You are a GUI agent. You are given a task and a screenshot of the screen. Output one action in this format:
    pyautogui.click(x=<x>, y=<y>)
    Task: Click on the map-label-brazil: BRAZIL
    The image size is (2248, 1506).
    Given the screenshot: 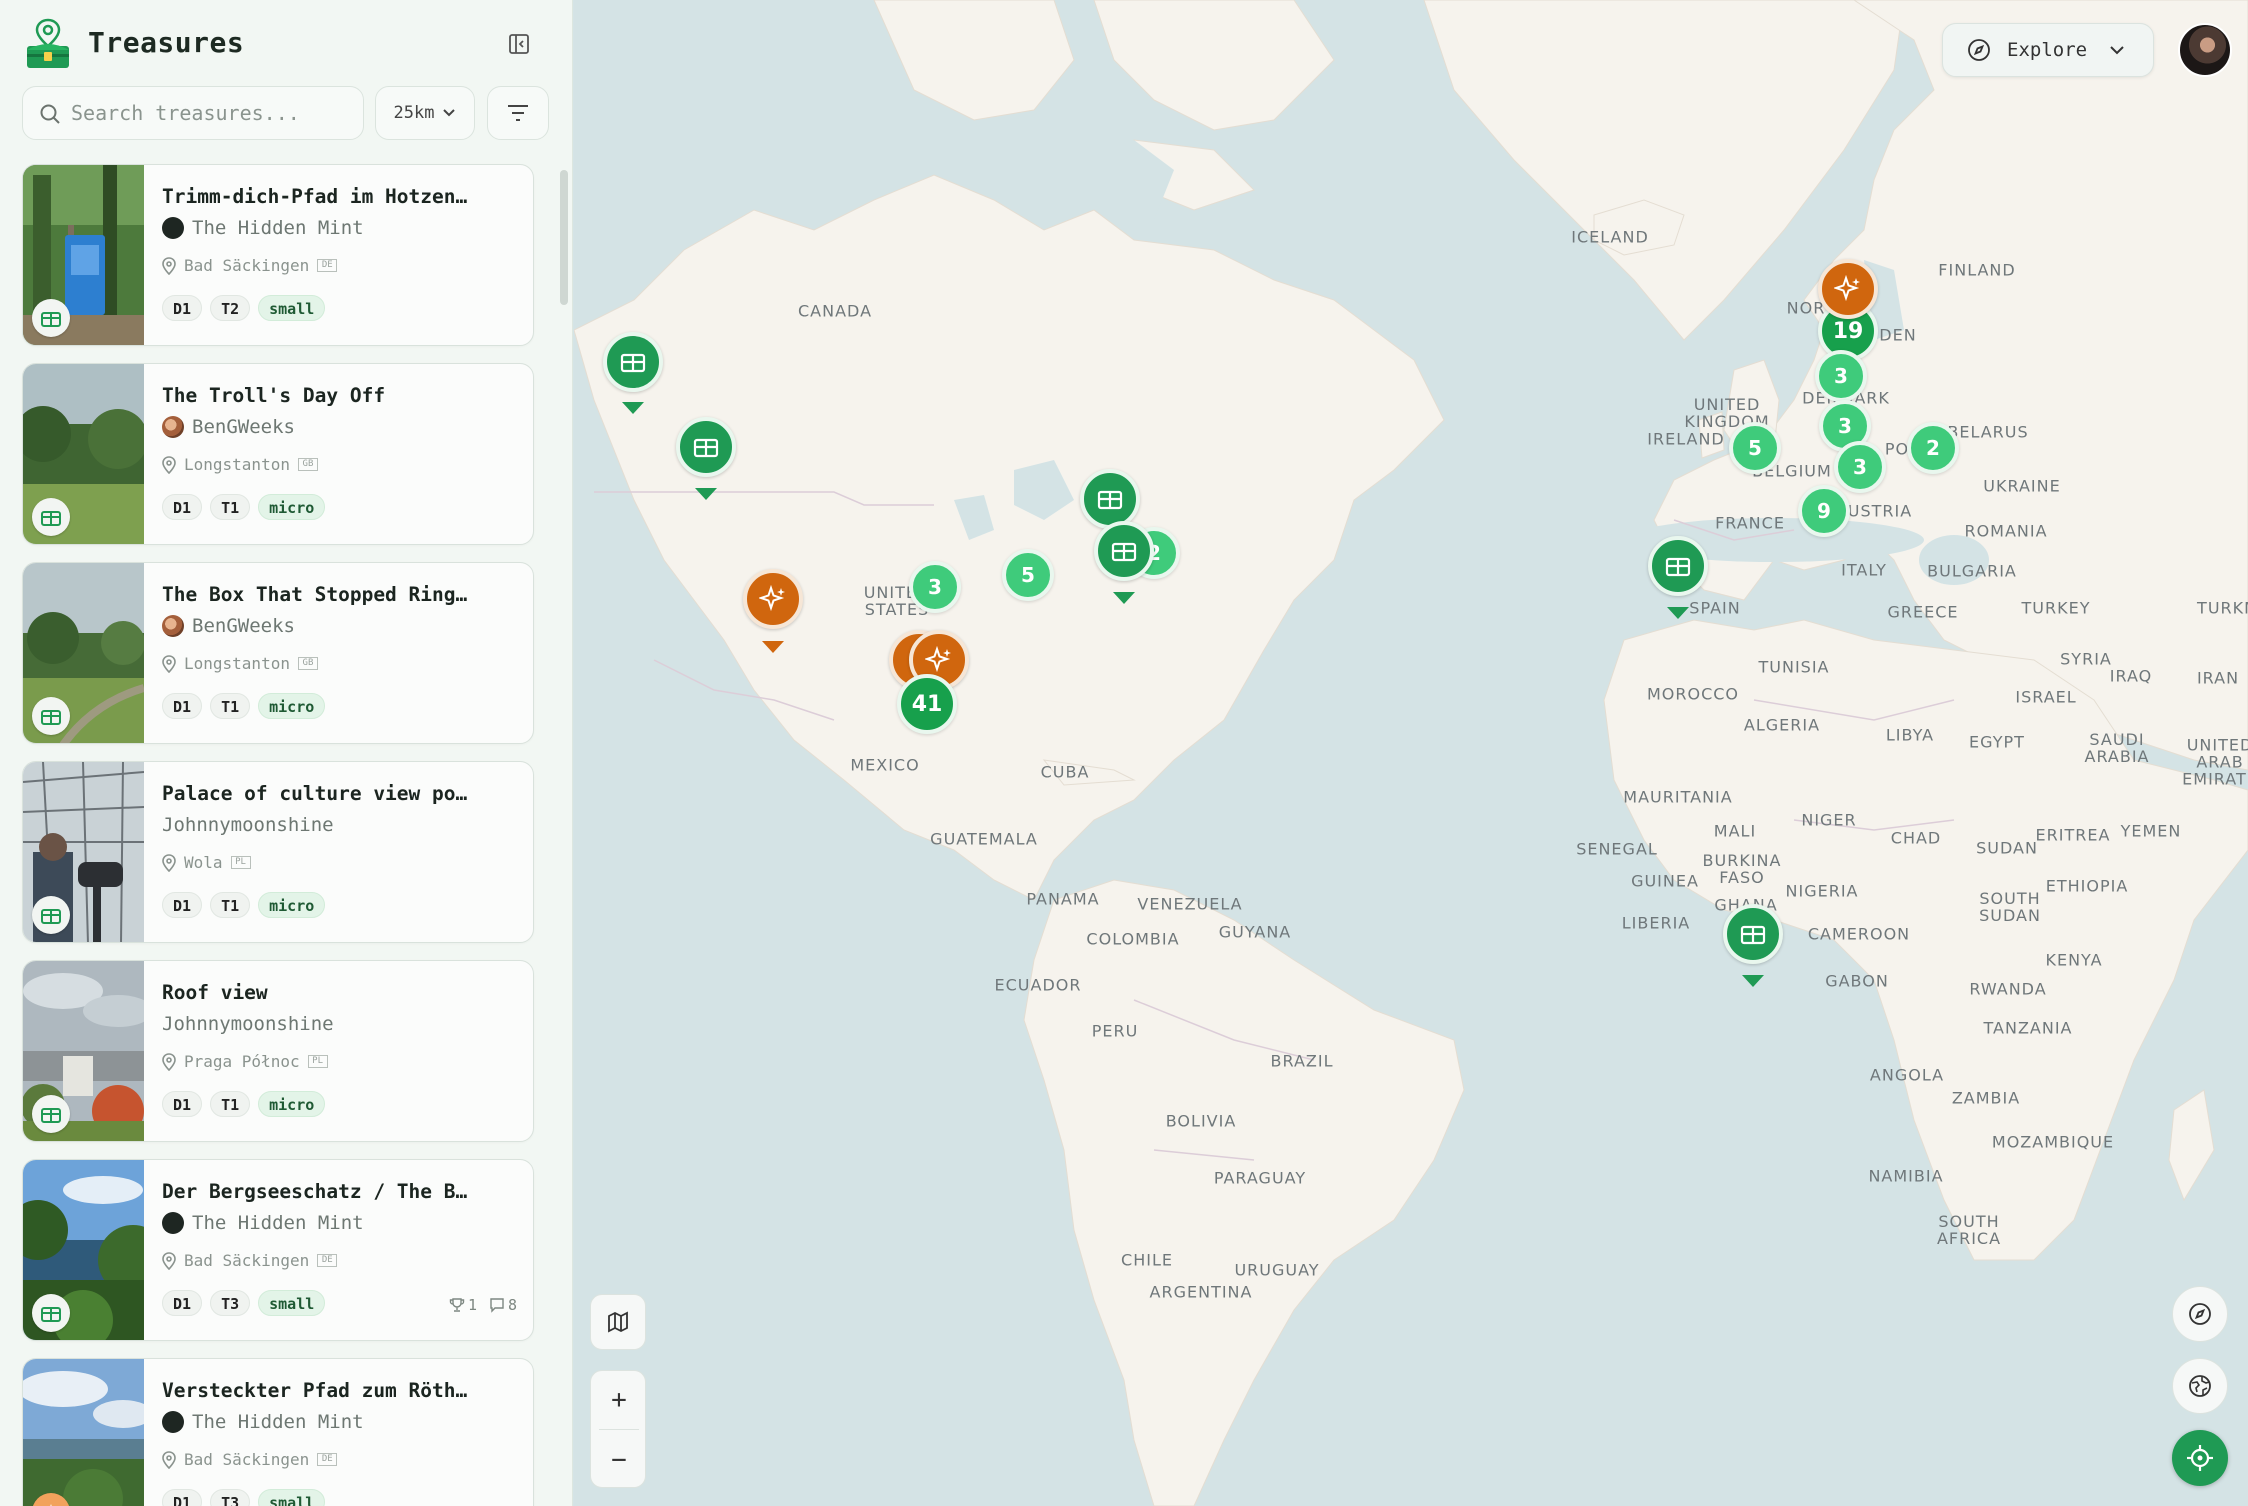 What is the action you would take?
    pyautogui.click(x=1302, y=1061)
    